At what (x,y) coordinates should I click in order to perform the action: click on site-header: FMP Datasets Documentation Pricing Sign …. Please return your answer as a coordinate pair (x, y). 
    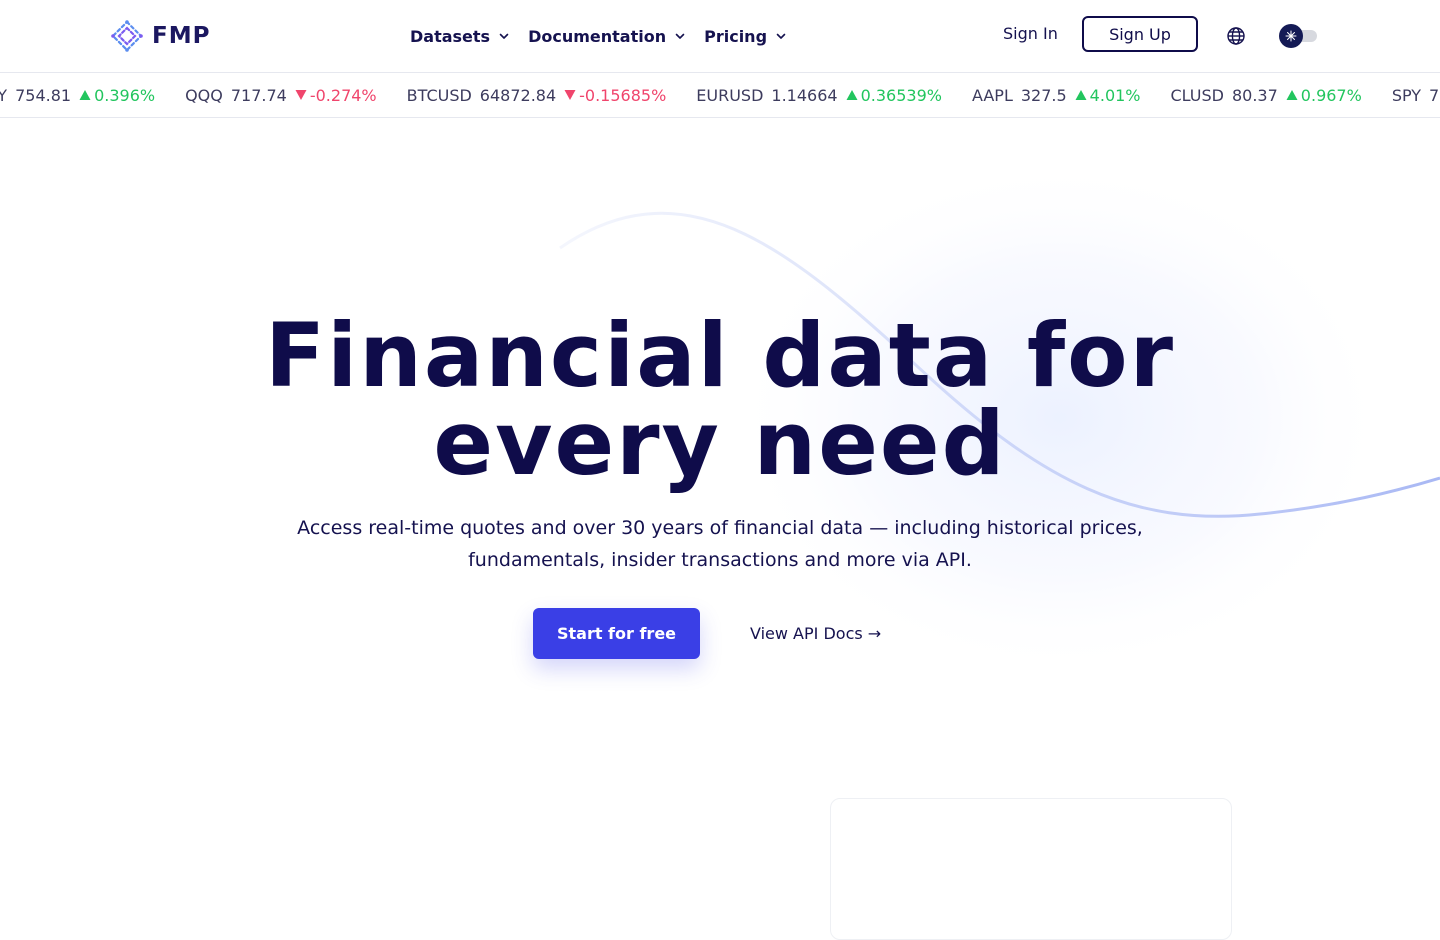
    Looking at the image, I should click on (720, 36).